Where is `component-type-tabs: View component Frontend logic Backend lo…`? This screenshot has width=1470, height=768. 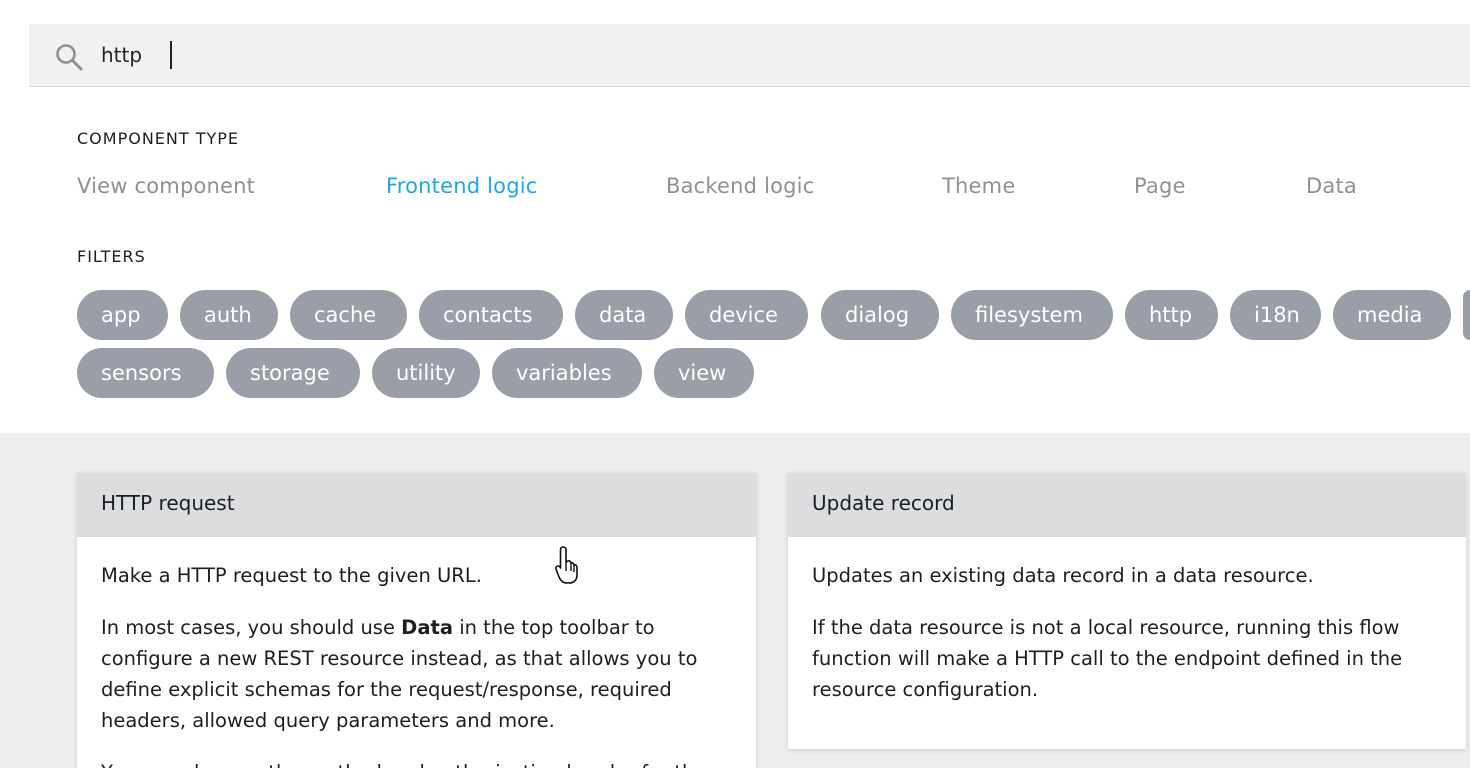 component-type-tabs: View component Frontend logic Backend lo… is located at coordinates (735, 191).